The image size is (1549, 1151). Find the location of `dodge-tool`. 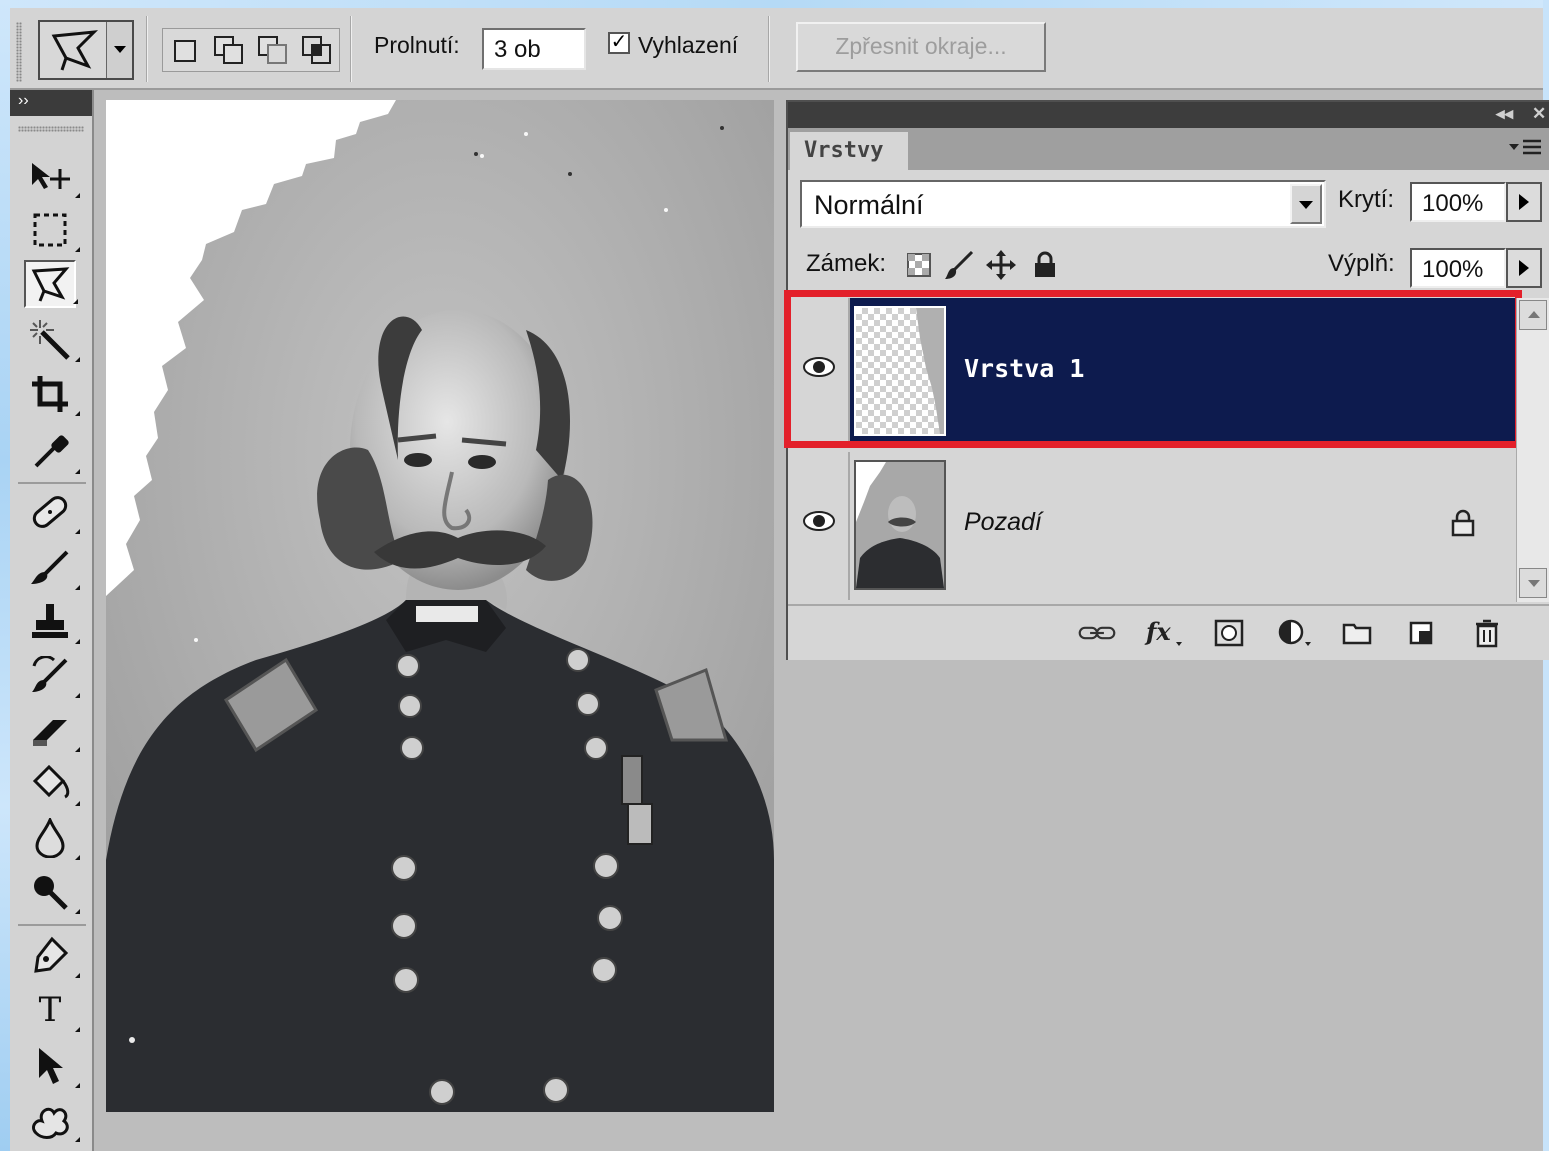

dodge-tool is located at coordinates (52, 892).